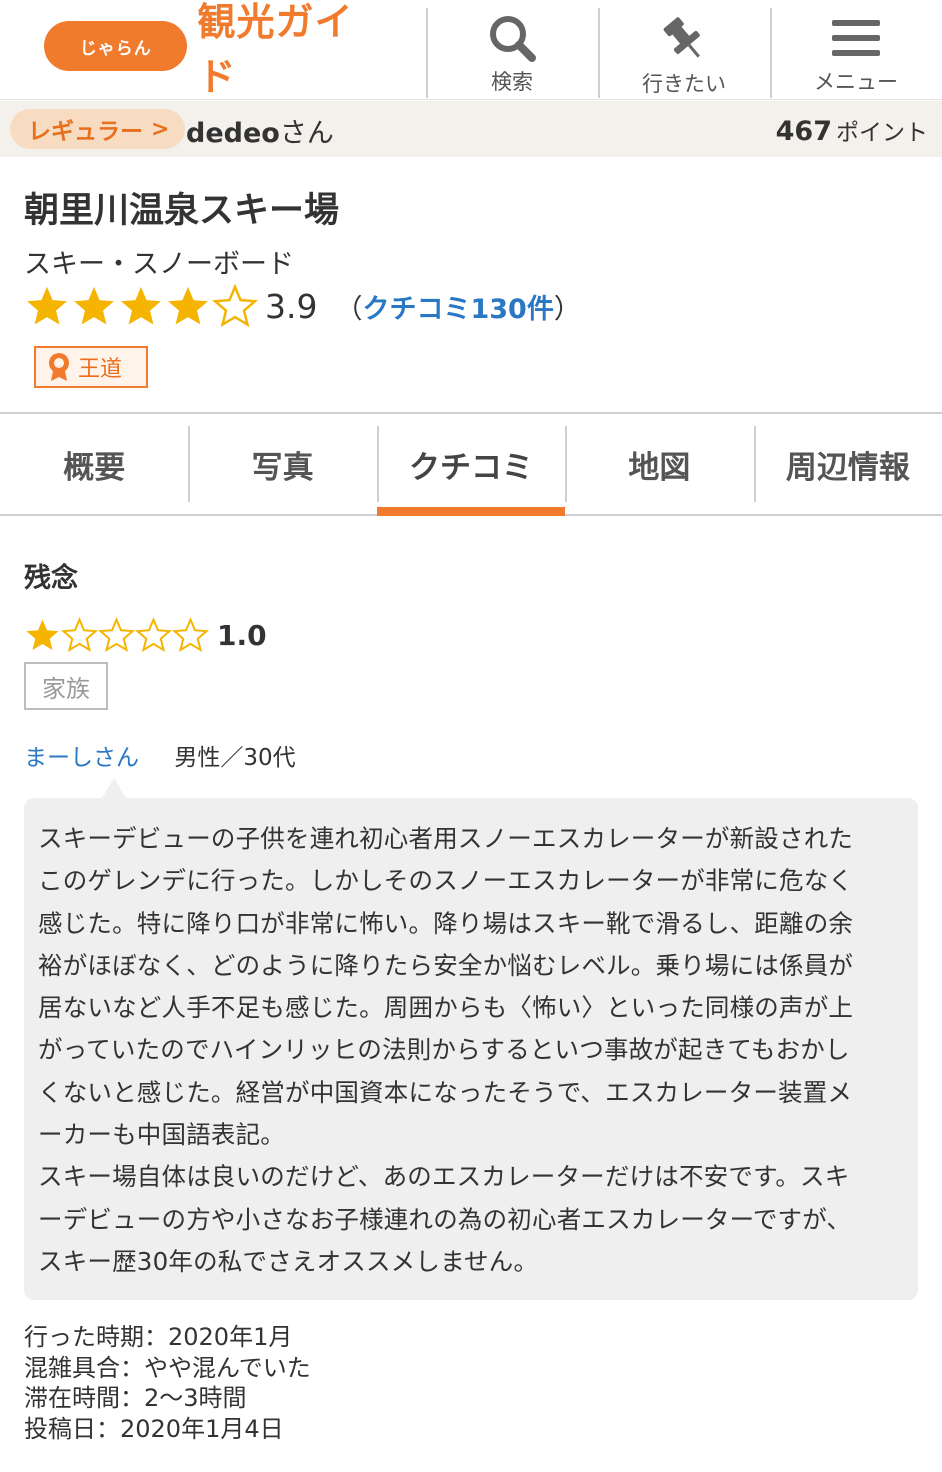  Describe the element at coordinates (100, 369) in the screenshot. I see `badge-label: 王道` at that location.